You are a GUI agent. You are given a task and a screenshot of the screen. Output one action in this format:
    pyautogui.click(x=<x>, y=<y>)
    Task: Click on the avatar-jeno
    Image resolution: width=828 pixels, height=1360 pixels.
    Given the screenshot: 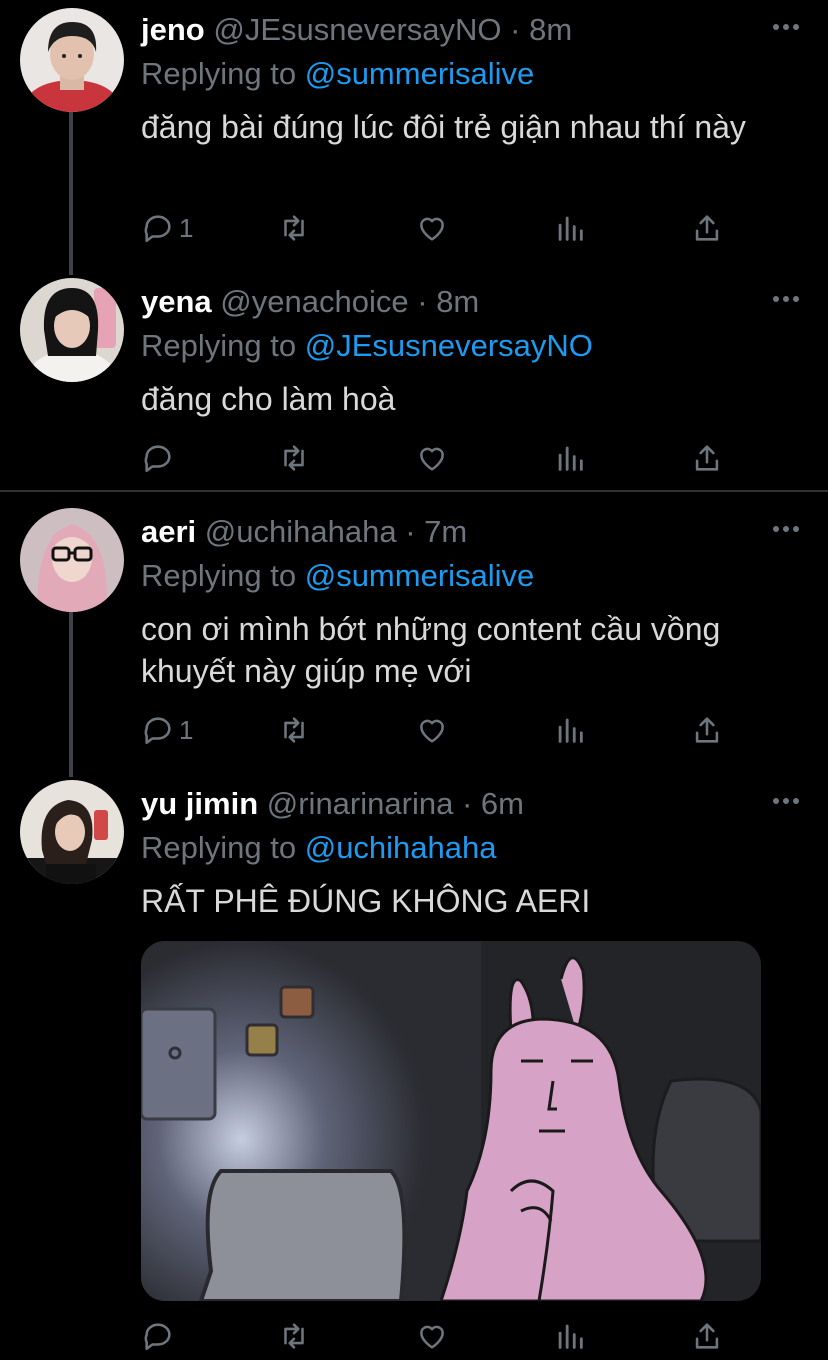 What is the action you would take?
    pyautogui.click(x=72, y=60)
    